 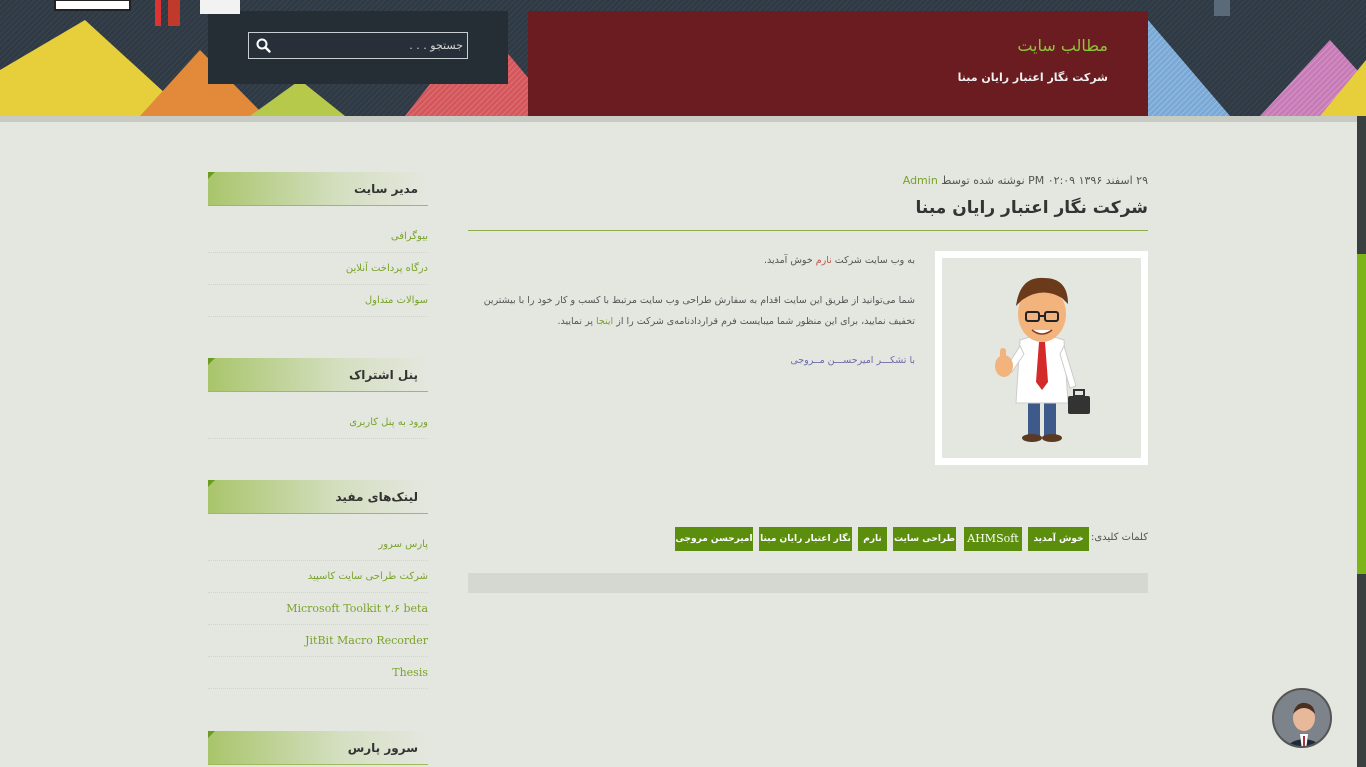 I want to click on widget-header-useful-links: لینک‌های مفید, so click(x=318, y=497).